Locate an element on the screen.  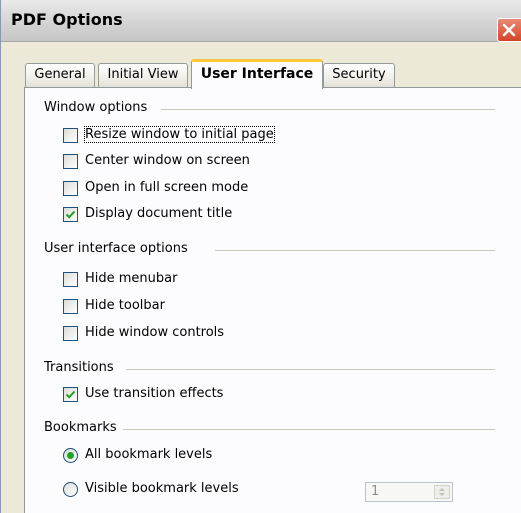
option-label: Hide window controls is located at coordinates (155, 332).